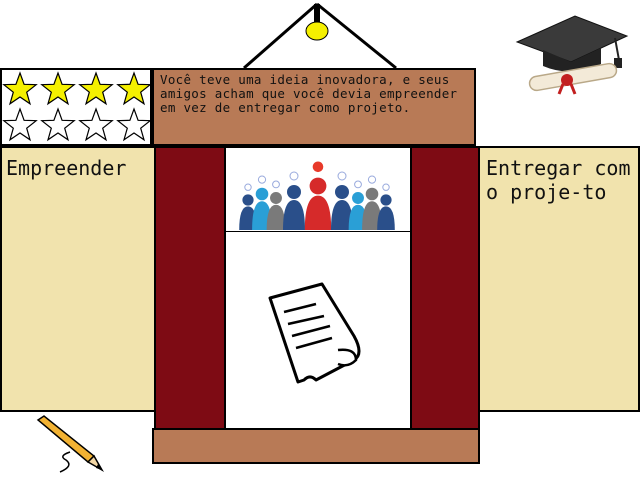 The height and width of the screenshot is (480, 640). What do you see at coordinates (70, 444) in the screenshot?
I see `pencil-icon` at bounding box center [70, 444].